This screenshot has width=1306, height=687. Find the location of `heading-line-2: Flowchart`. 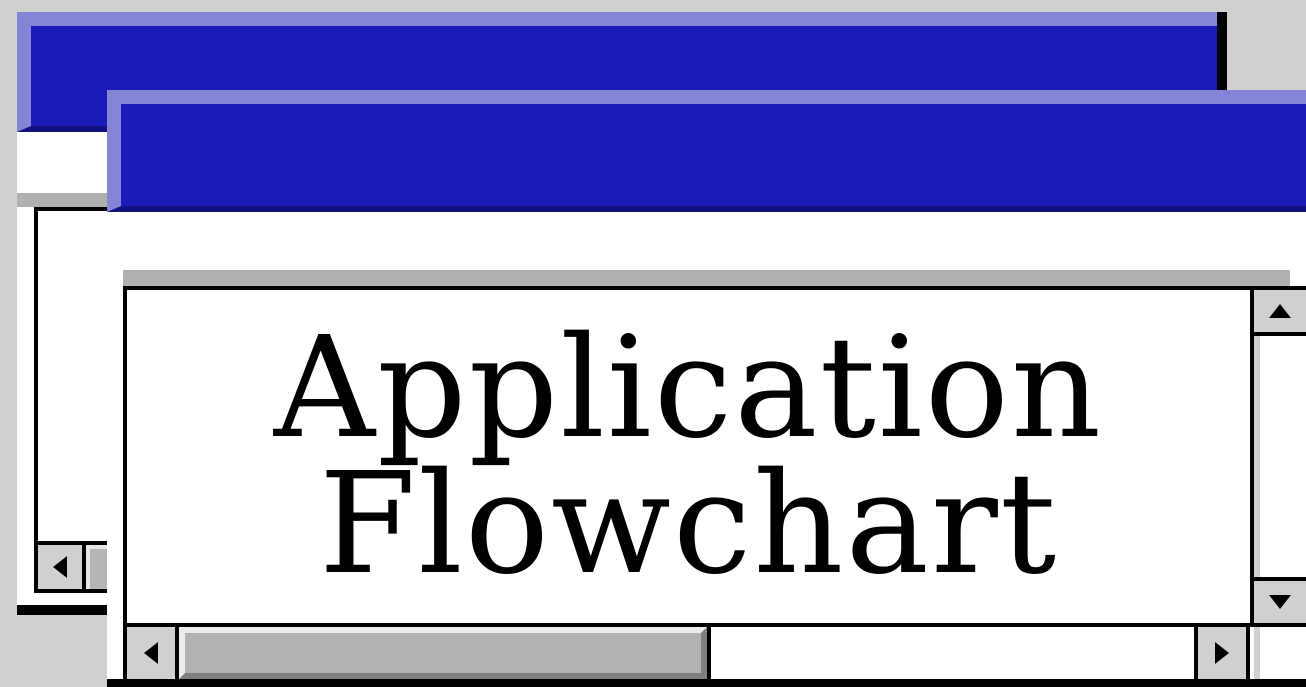

heading-line-2: Flowchart is located at coordinates (688, 524).